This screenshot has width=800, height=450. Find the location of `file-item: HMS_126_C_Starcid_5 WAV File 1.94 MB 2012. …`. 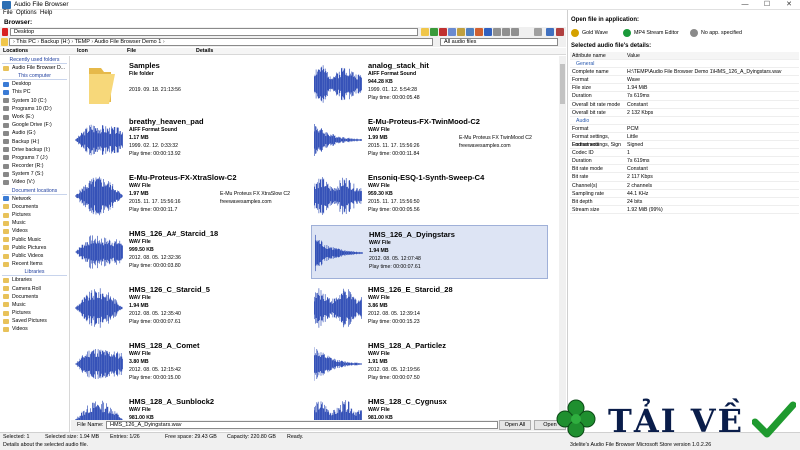

file-item: HMS_126_C_Starcid_5 WAV File 1.94 MB 2012. … is located at coordinates (190, 308).